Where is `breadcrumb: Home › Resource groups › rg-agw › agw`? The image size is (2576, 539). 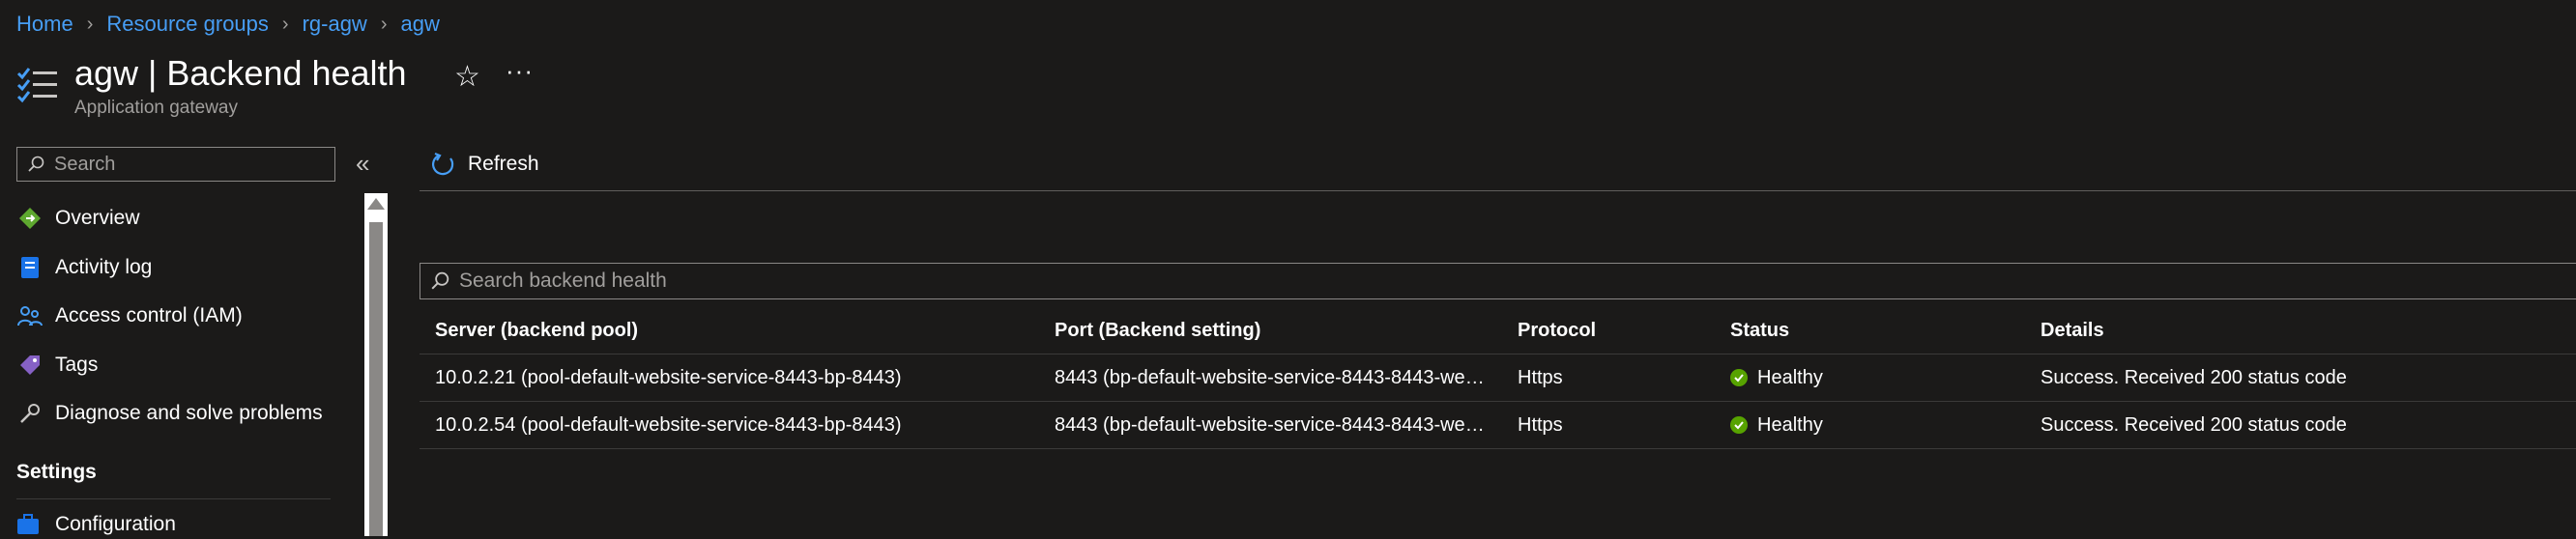
breadcrumb: Home › Resource groups › rg-agw › agw is located at coordinates (228, 25).